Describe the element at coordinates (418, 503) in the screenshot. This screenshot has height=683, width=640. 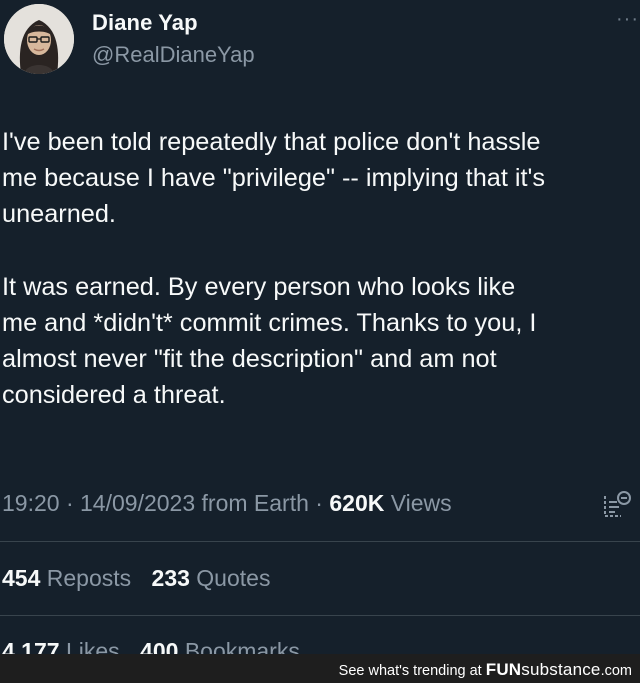
I see `views-label: Views` at that location.